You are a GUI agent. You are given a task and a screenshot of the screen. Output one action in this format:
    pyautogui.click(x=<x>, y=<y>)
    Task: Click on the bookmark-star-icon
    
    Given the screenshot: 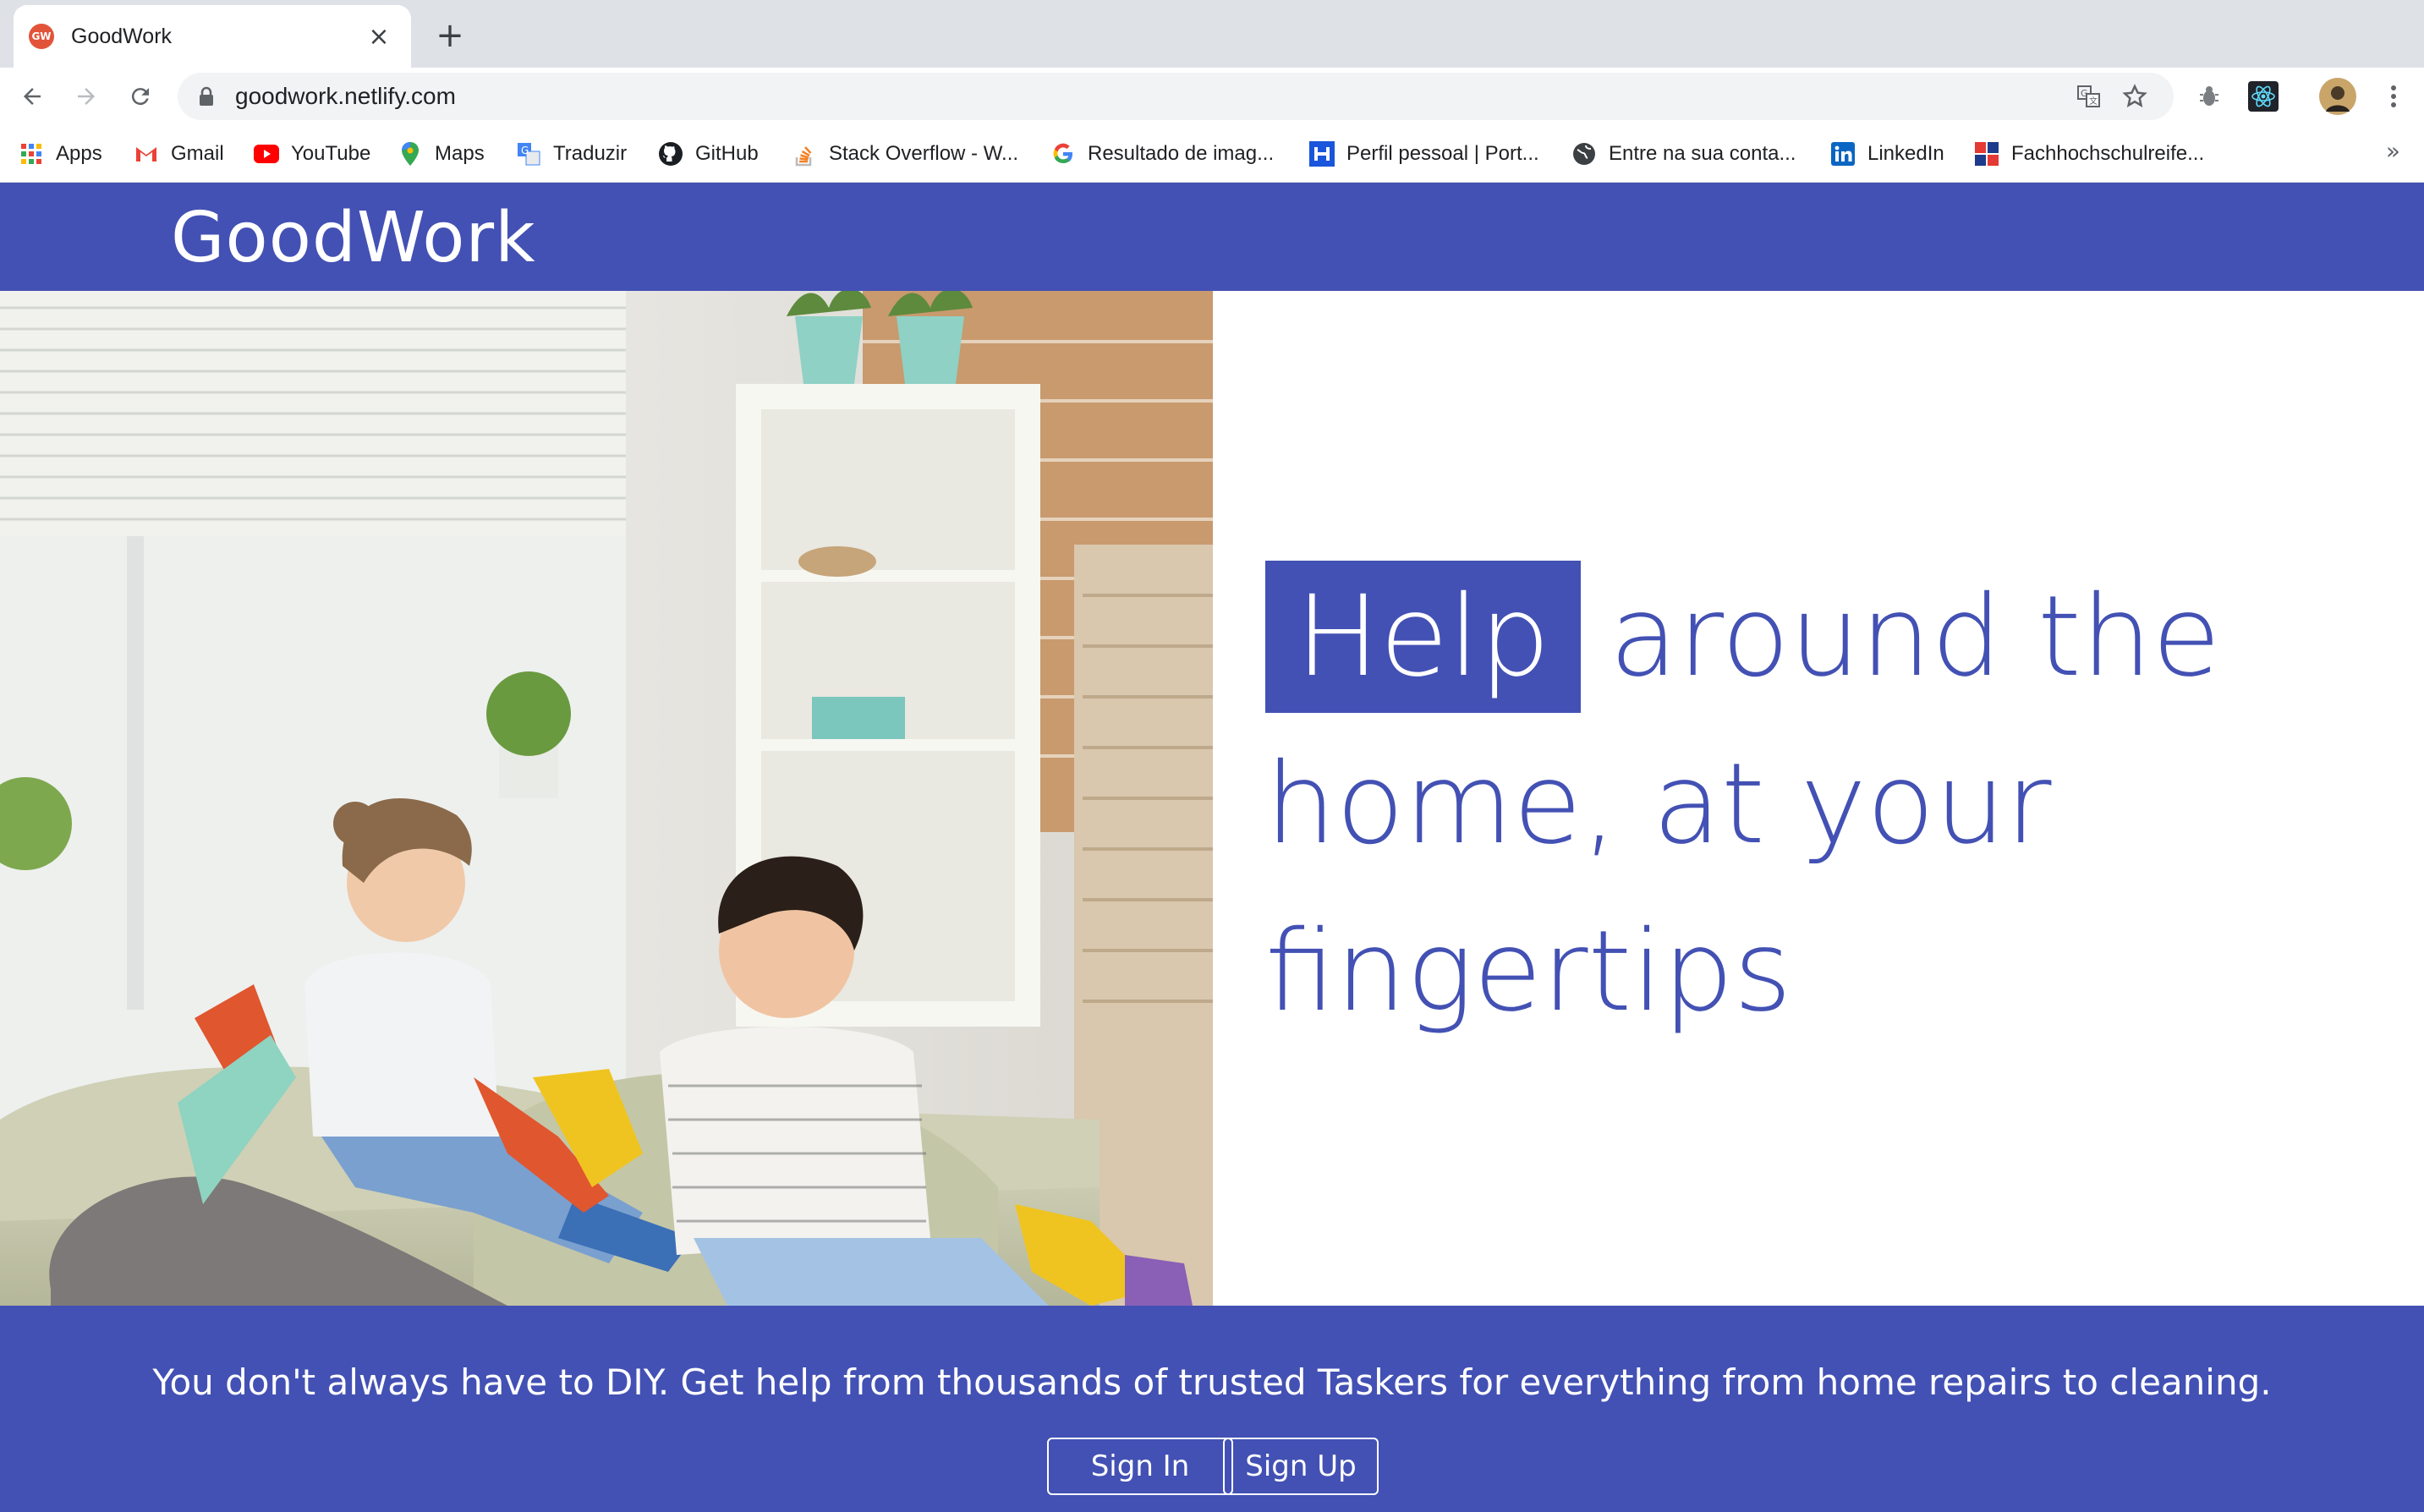 What is the action you would take?
    pyautogui.click(x=2135, y=96)
    